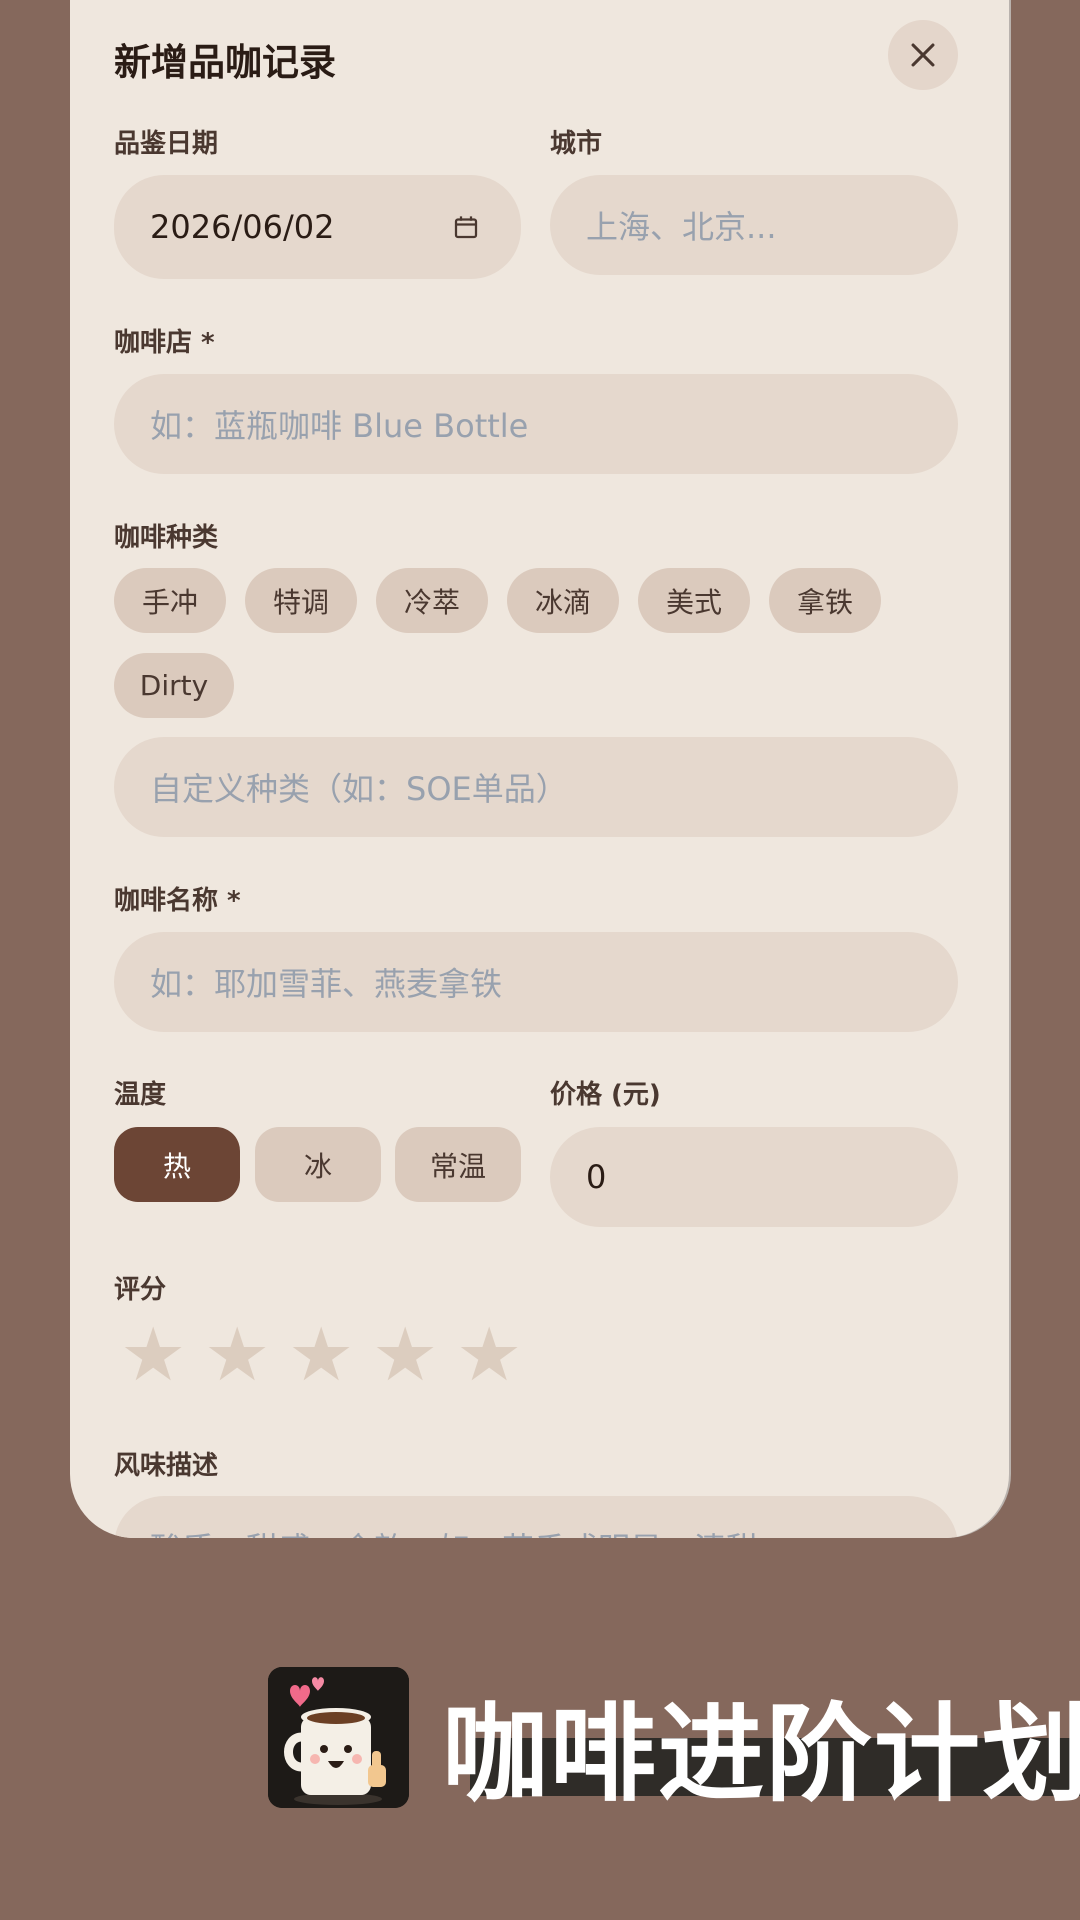 The image size is (1080, 1920). Describe the element at coordinates (301, 600) in the screenshot. I see `type-chip-signature: 特调` at that location.